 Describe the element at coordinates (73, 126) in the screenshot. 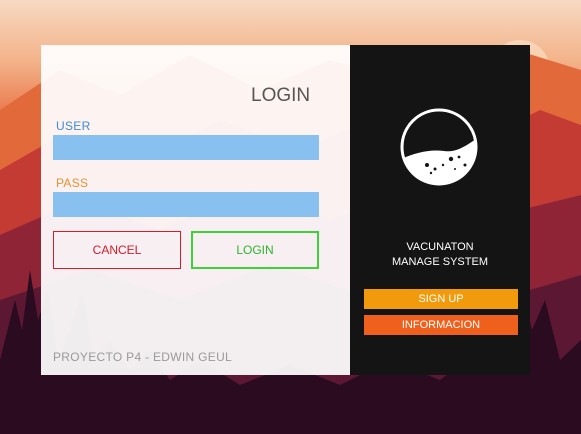

I see `user-label: USER` at that location.